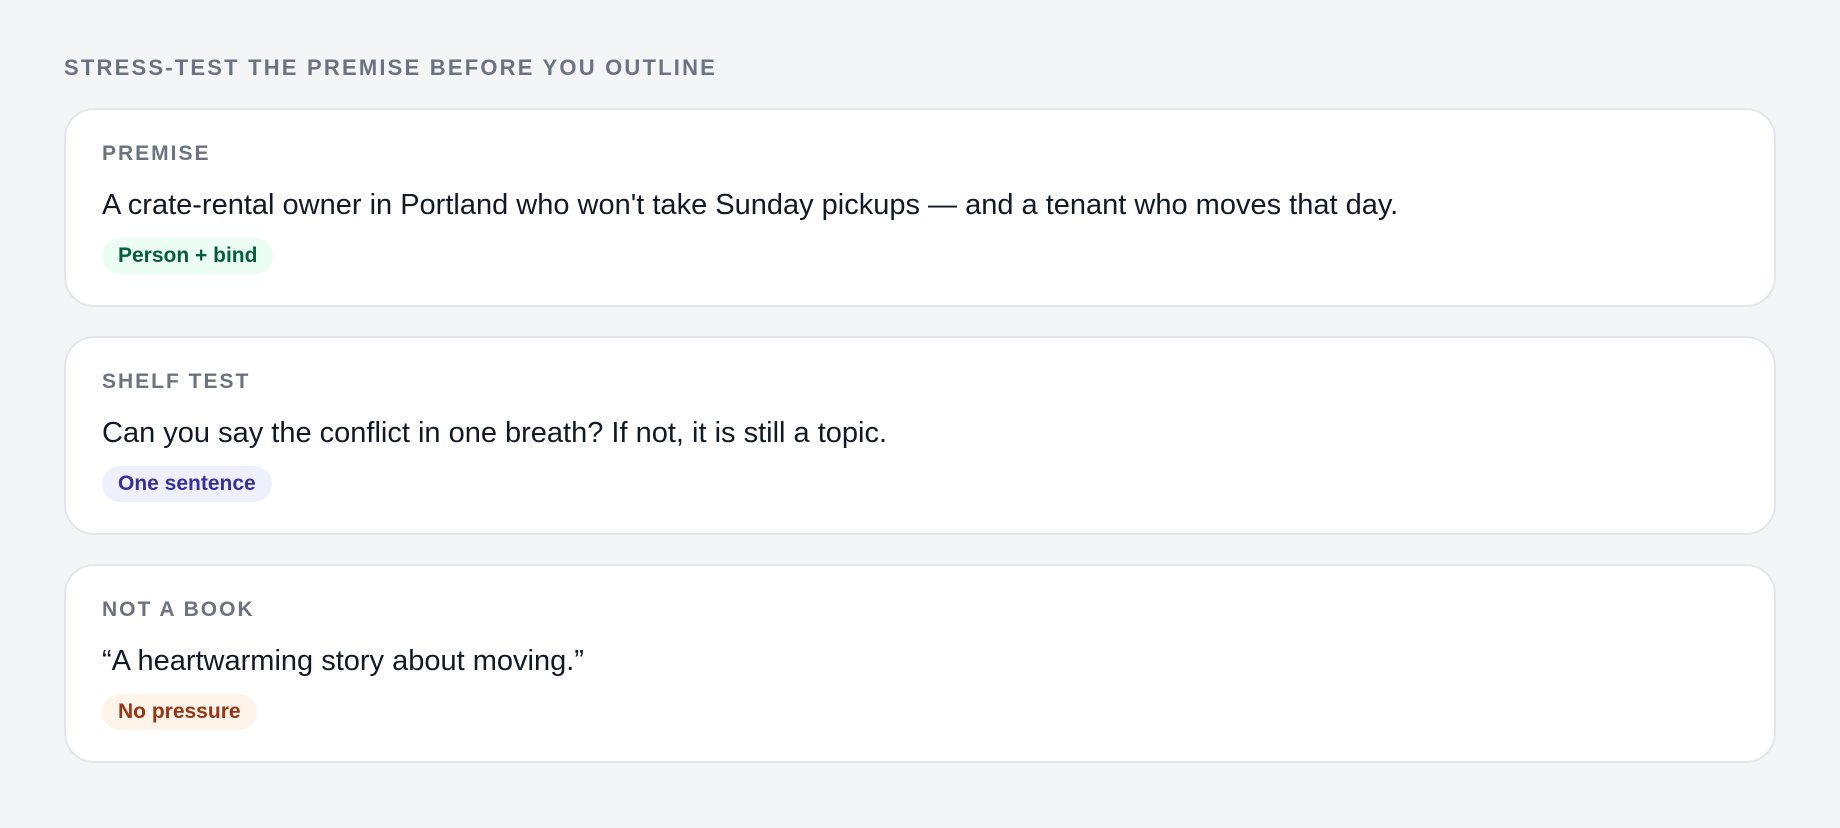 Image resolution: width=1840 pixels, height=828 pixels. I want to click on card-label: PREMISE, so click(156, 153).